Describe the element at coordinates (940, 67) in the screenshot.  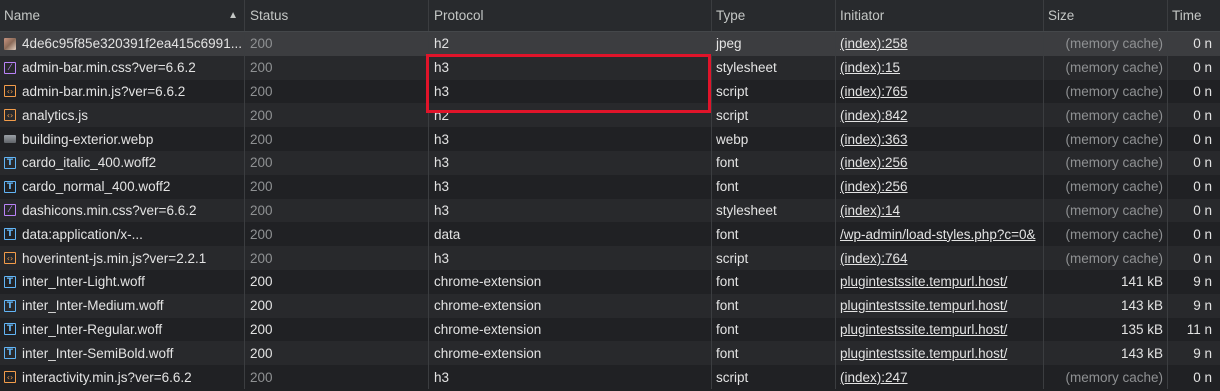
I see `initiator-cell: (index):15` at that location.